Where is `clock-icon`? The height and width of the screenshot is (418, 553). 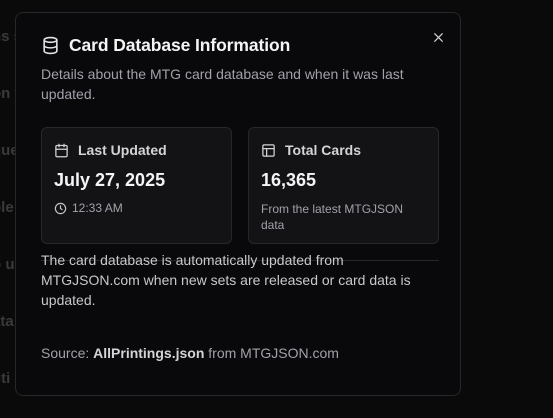
clock-icon is located at coordinates (60, 208).